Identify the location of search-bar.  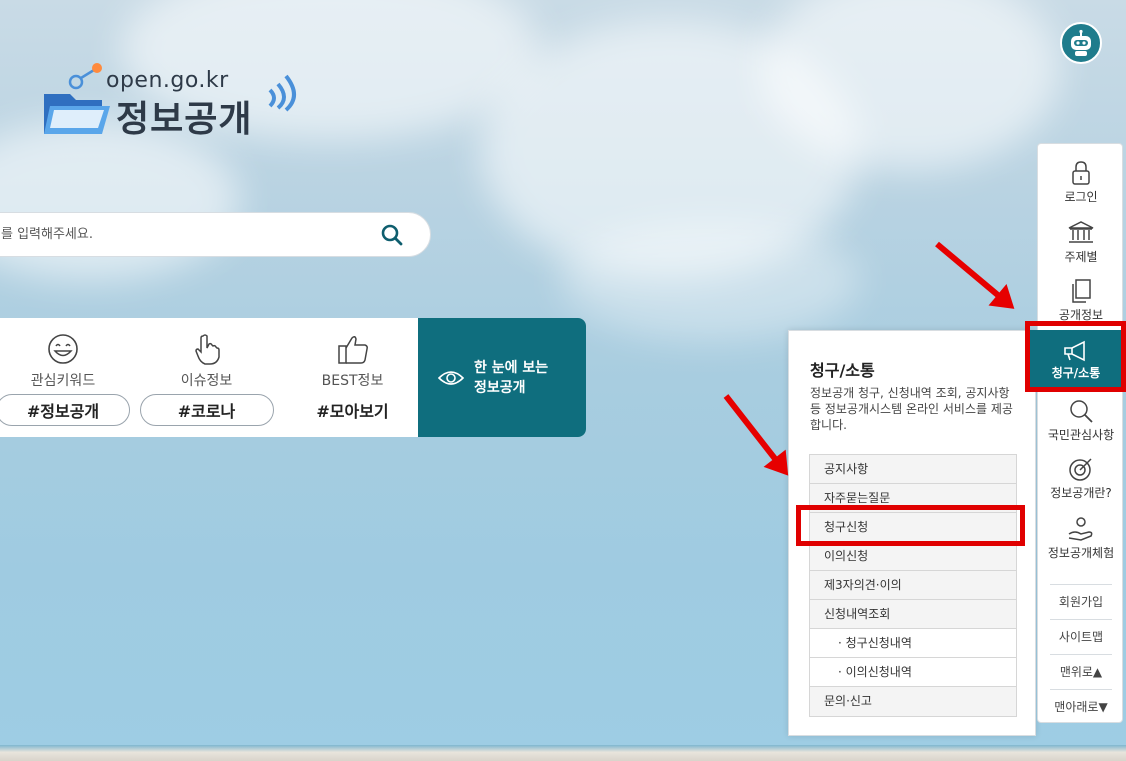
(215, 234).